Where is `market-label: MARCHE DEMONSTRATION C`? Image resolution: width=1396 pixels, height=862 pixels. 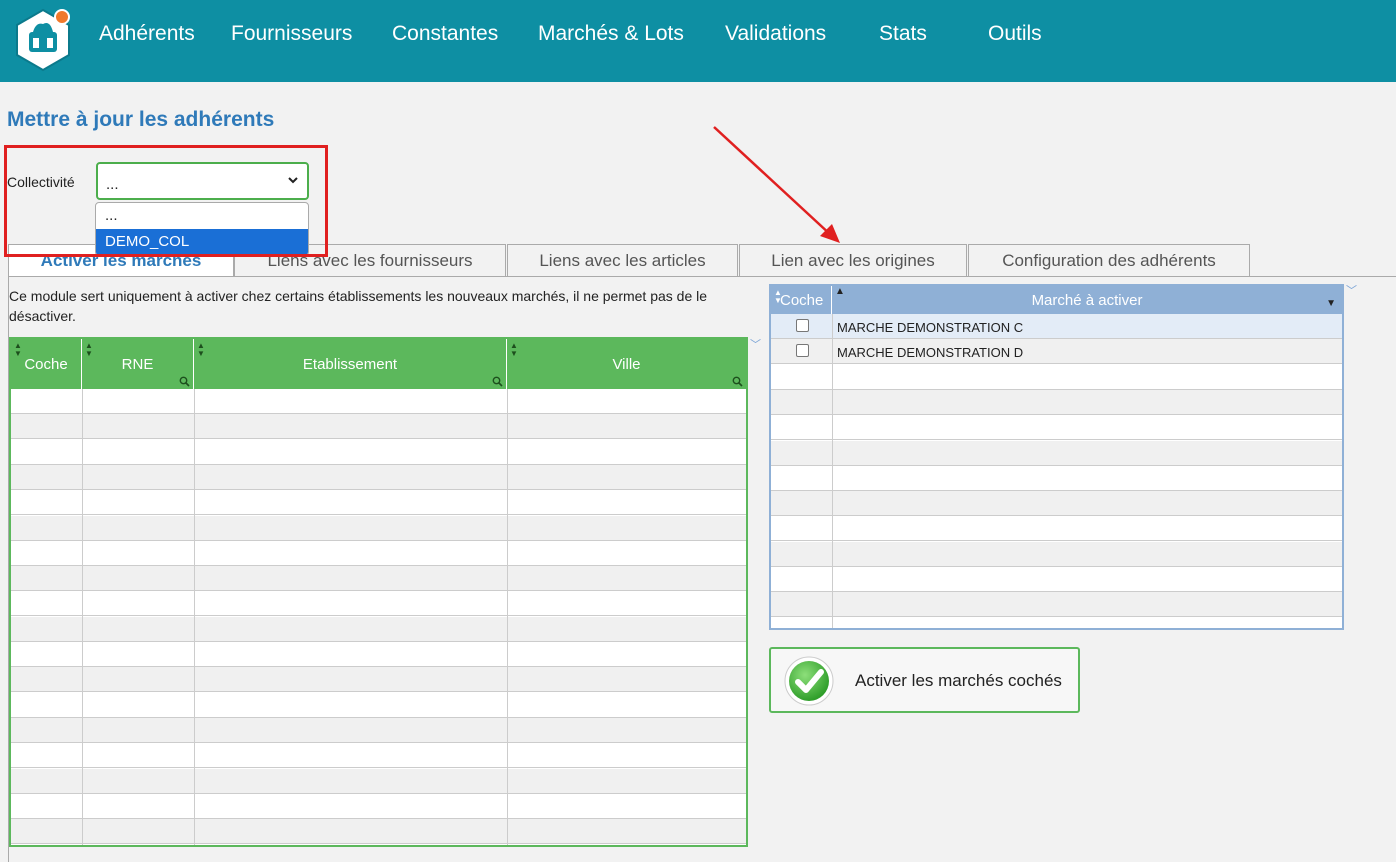 market-label: MARCHE DEMONSTRATION C is located at coordinates (930, 327).